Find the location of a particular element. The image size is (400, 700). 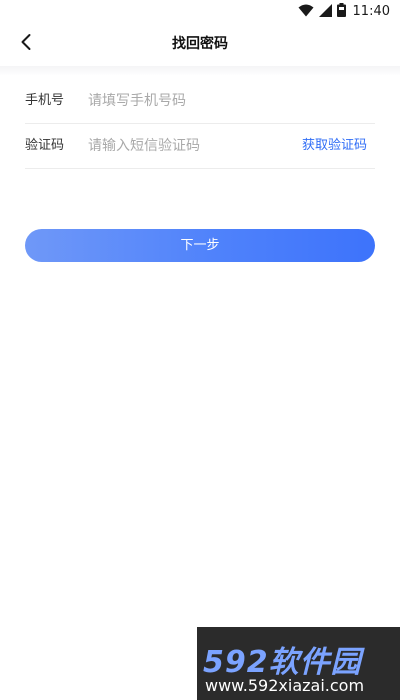

watermark-brand: 592软件园 is located at coordinates (282, 662).